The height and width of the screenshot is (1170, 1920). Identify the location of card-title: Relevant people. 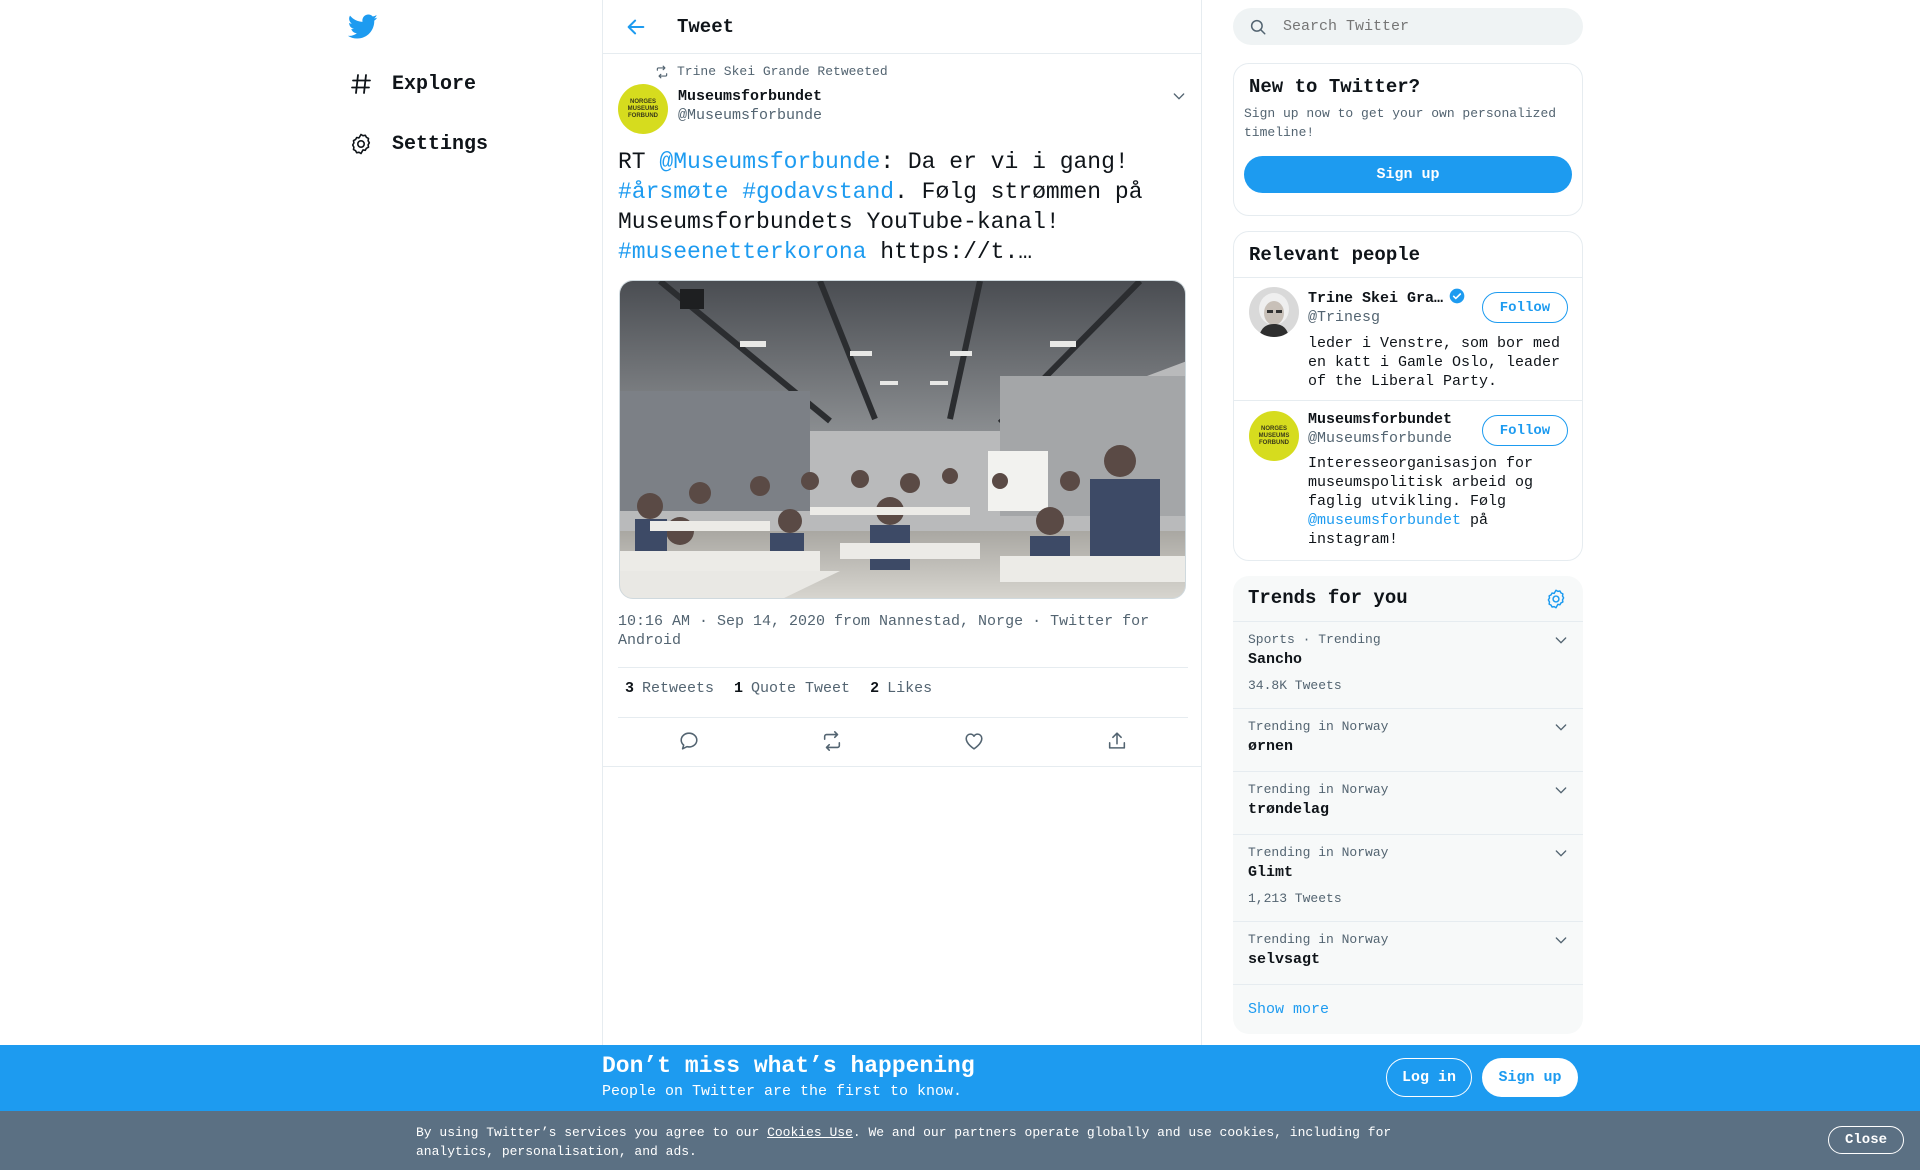
(1335, 255).